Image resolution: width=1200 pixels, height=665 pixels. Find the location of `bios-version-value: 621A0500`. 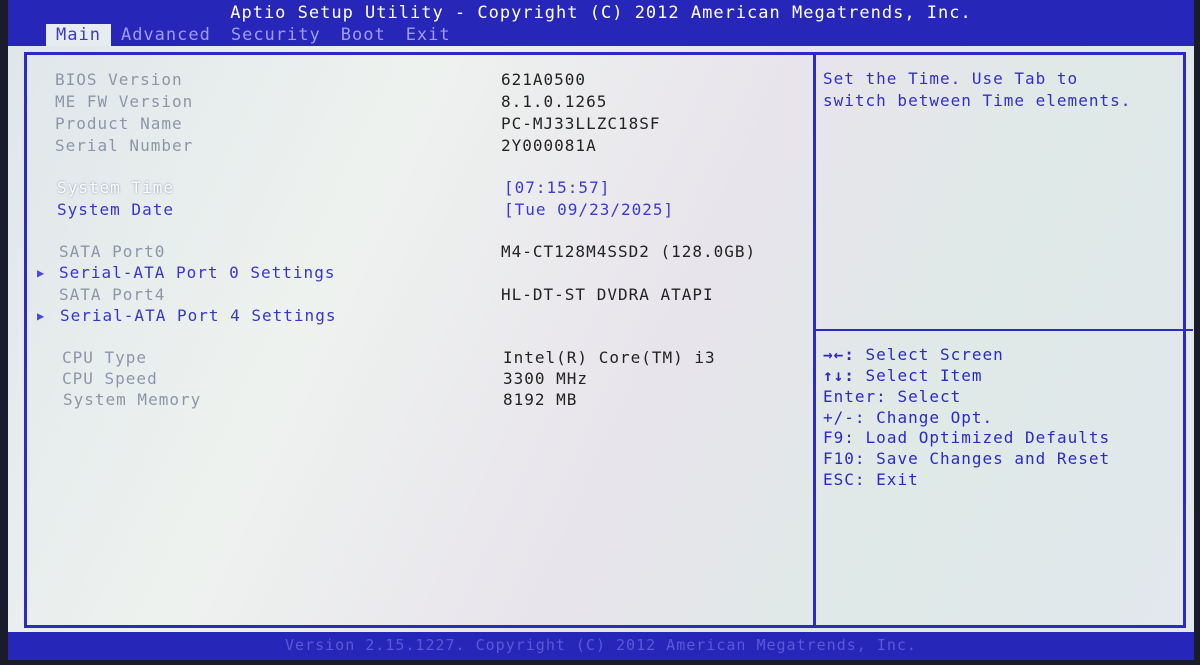

bios-version-value: 621A0500 is located at coordinates (544, 79).